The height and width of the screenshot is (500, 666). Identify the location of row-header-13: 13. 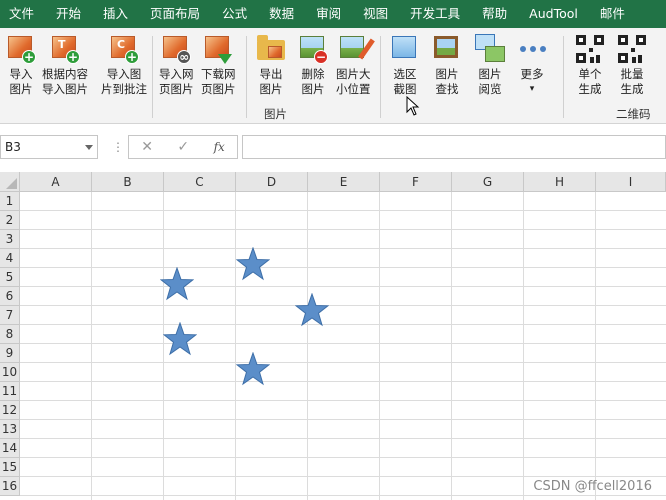
(10, 429).